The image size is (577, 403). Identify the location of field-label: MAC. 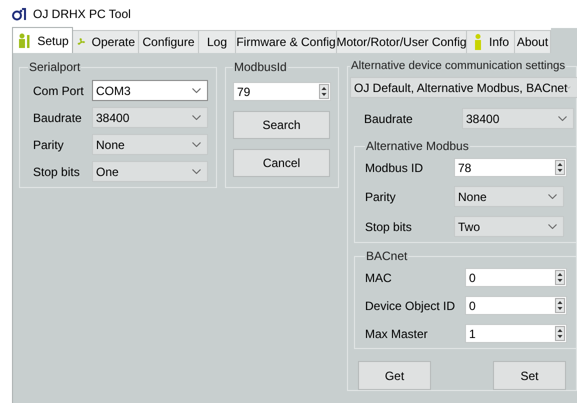
(379, 278).